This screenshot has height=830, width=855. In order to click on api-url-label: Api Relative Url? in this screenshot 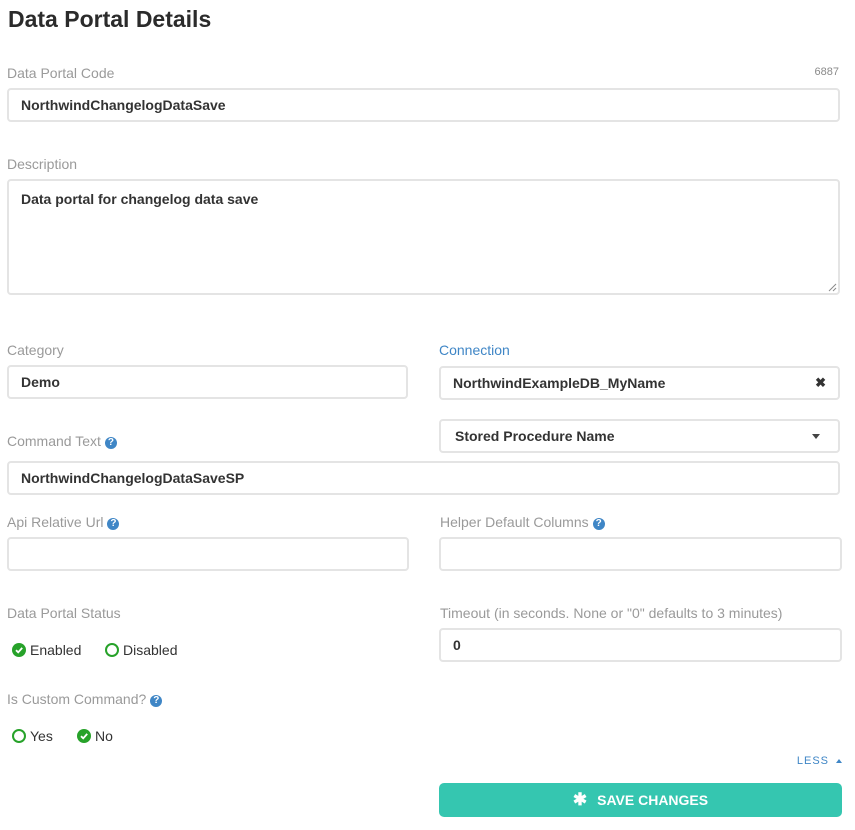, I will do `click(63, 522)`.